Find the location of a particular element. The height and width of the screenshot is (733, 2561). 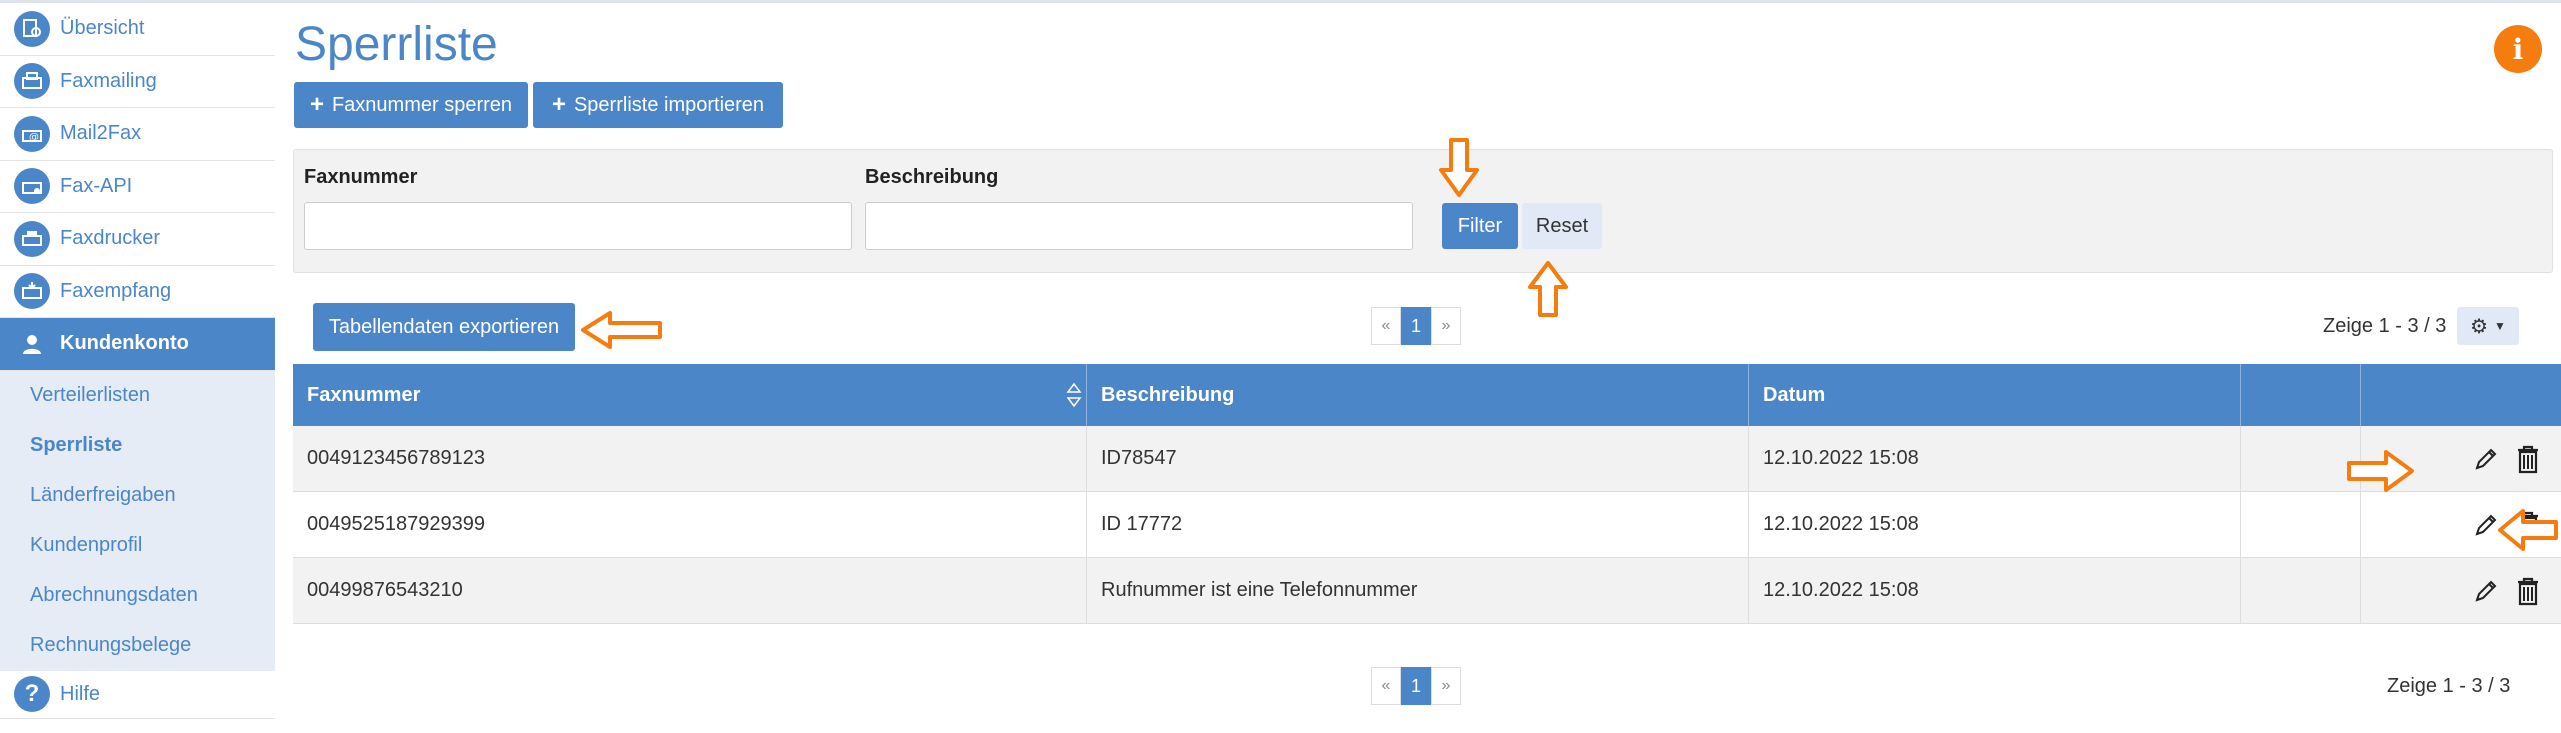

sidebar-item-label: Kundenkonto is located at coordinates (124, 343).